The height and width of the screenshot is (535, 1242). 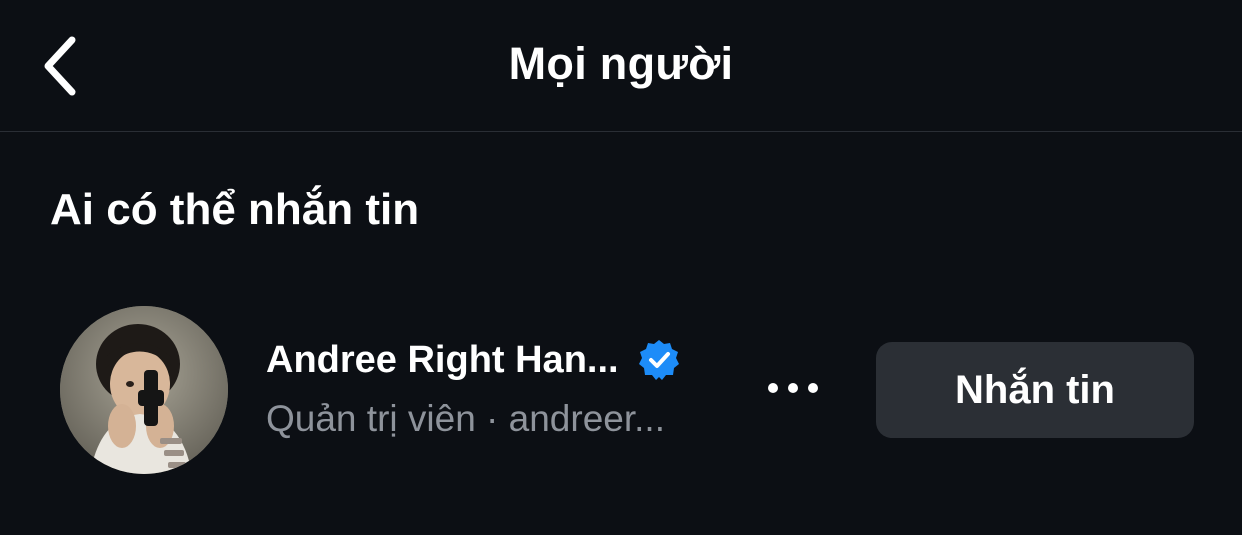 I want to click on more-options-button, so click(x=793, y=388).